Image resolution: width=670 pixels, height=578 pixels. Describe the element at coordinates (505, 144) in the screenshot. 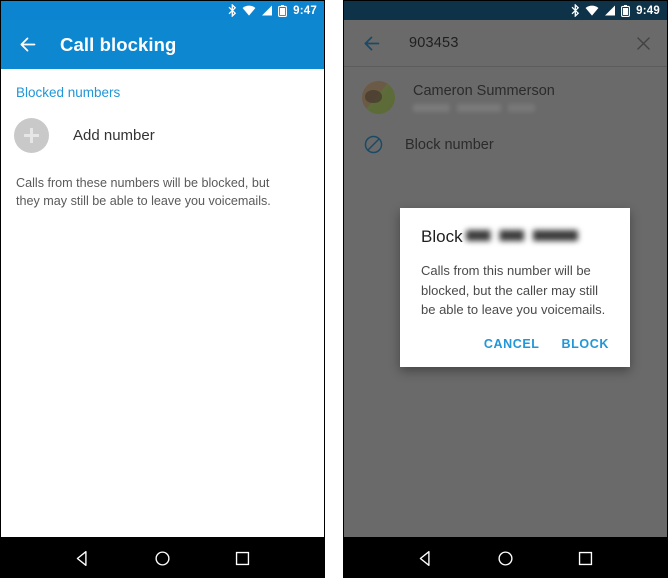

I see `block-number-row: Block number` at that location.